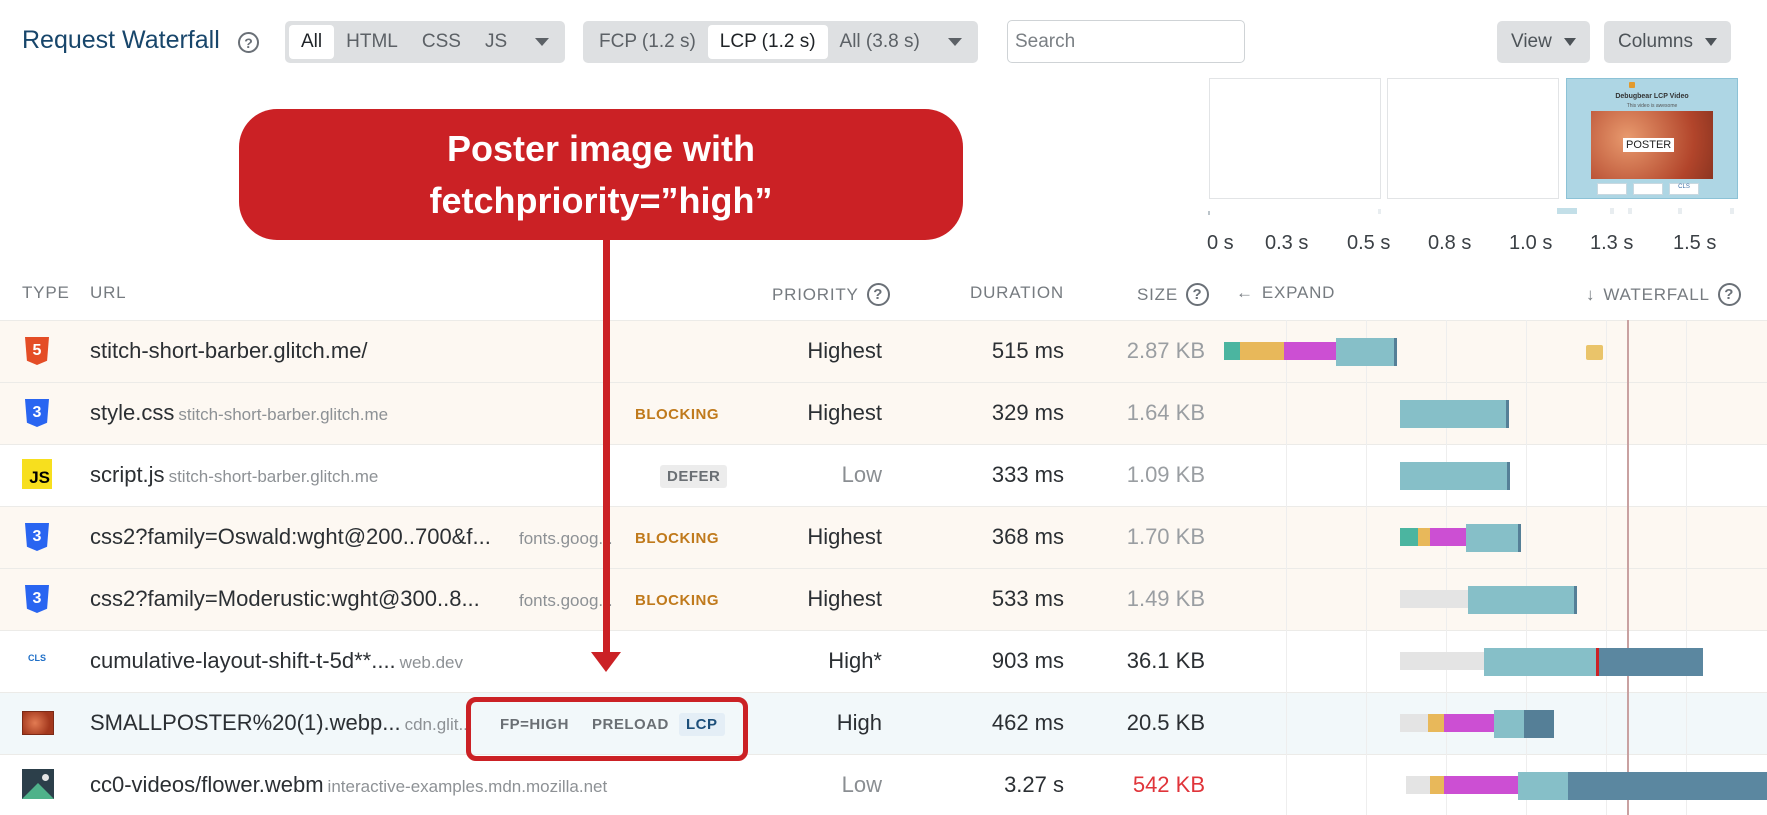 This screenshot has height=815, width=1767. I want to click on timeline-ticks, so click(1471, 211).